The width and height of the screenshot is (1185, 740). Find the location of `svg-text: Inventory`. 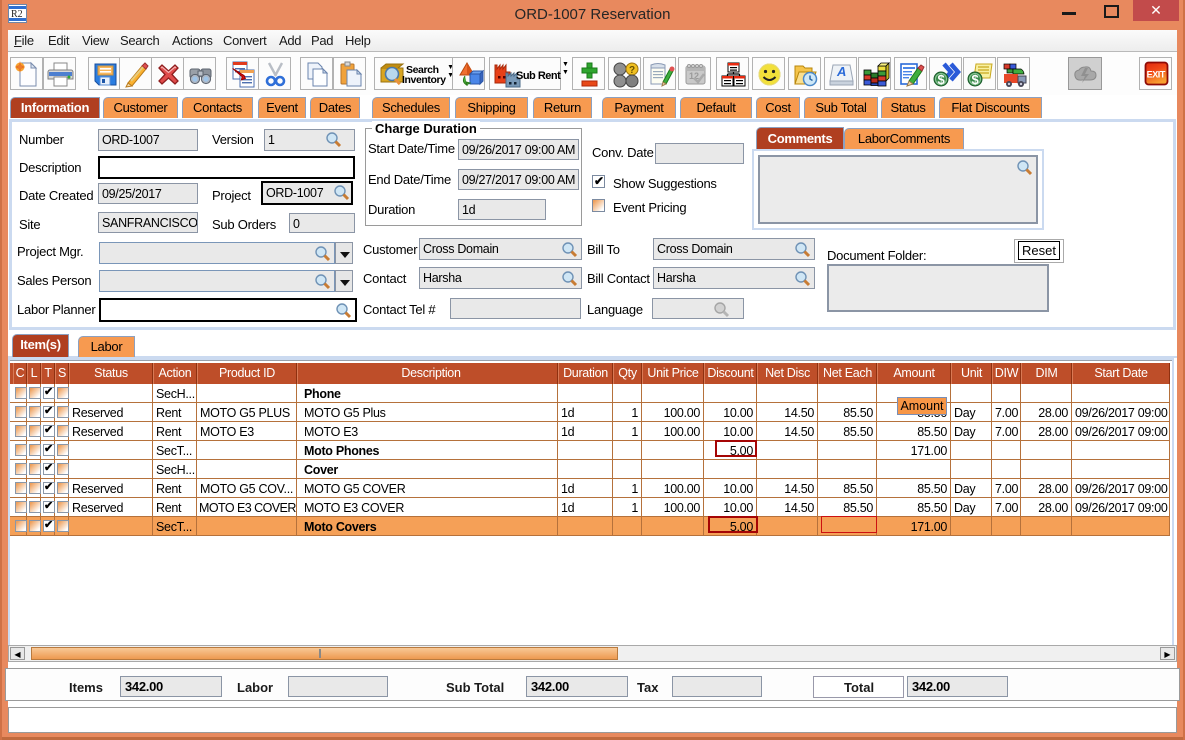

svg-text: Inventory is located at coordinates (424, 80).